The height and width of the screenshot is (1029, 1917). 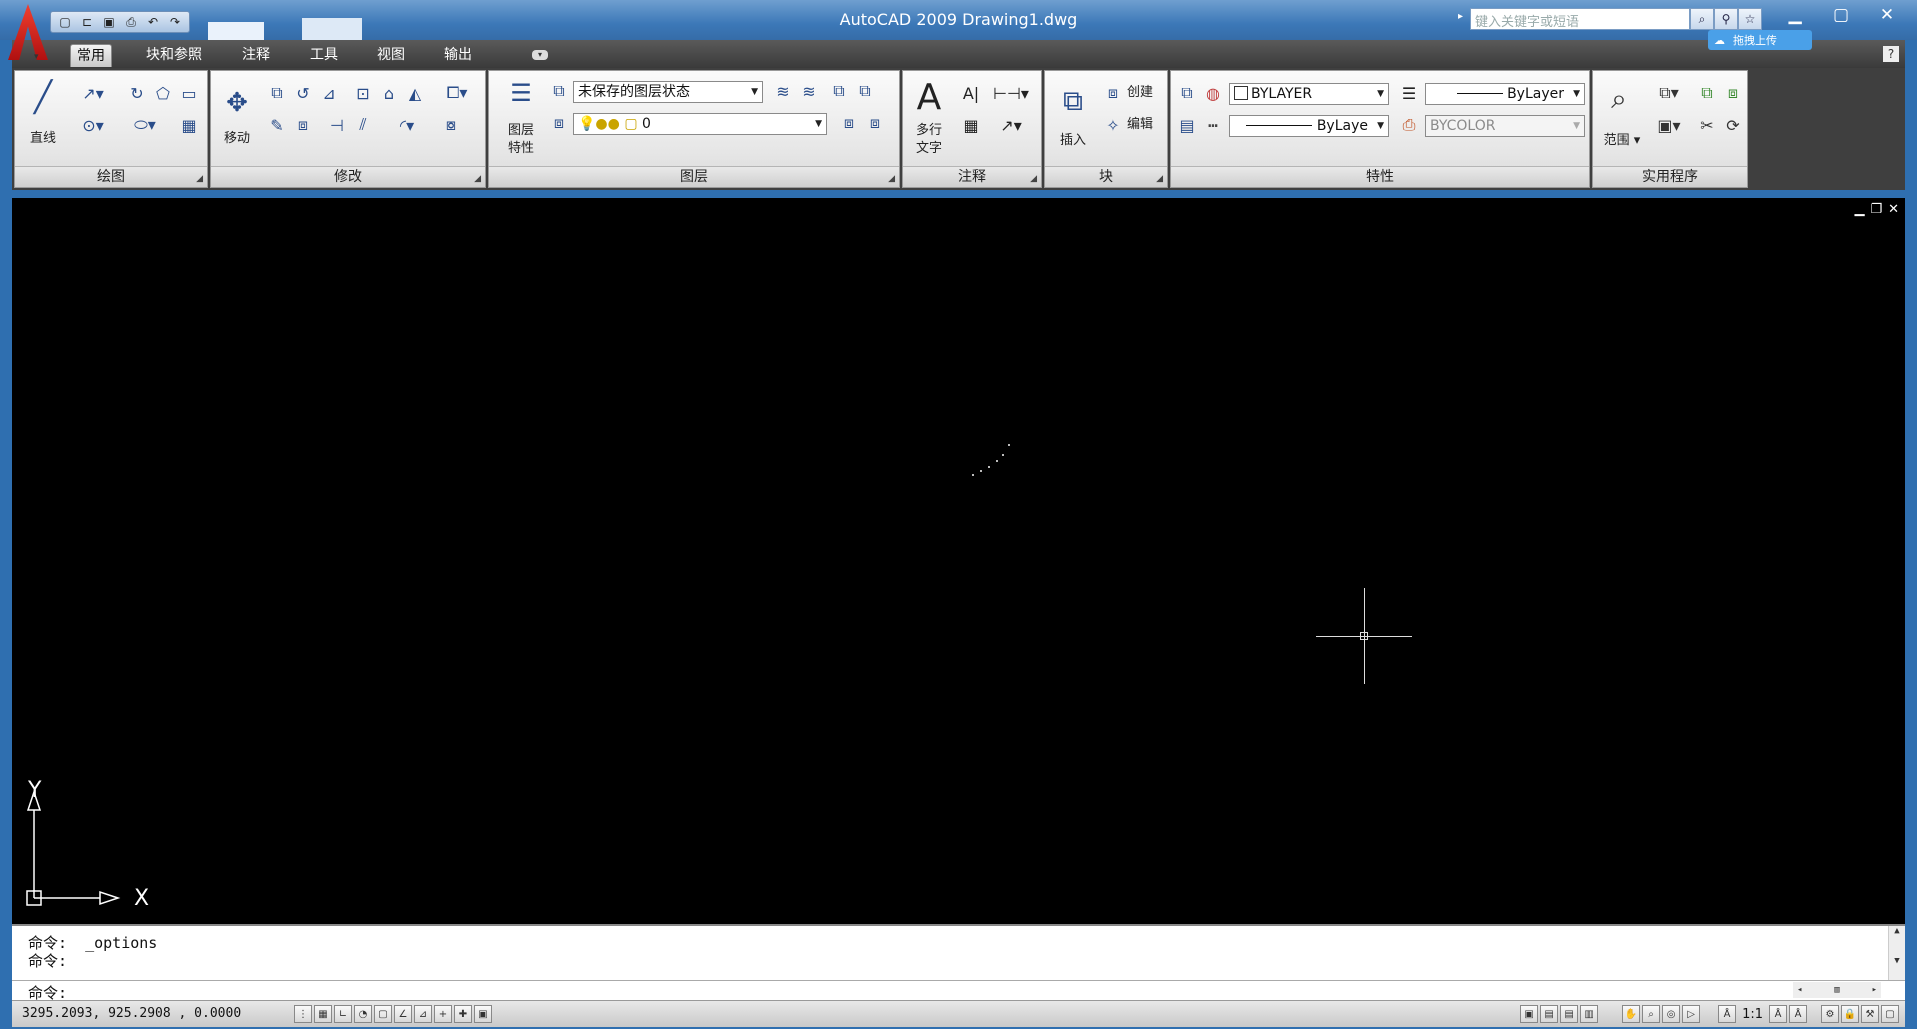 I want to click on menu-dropdown-icon: ▾, so click(x=36, y=57).